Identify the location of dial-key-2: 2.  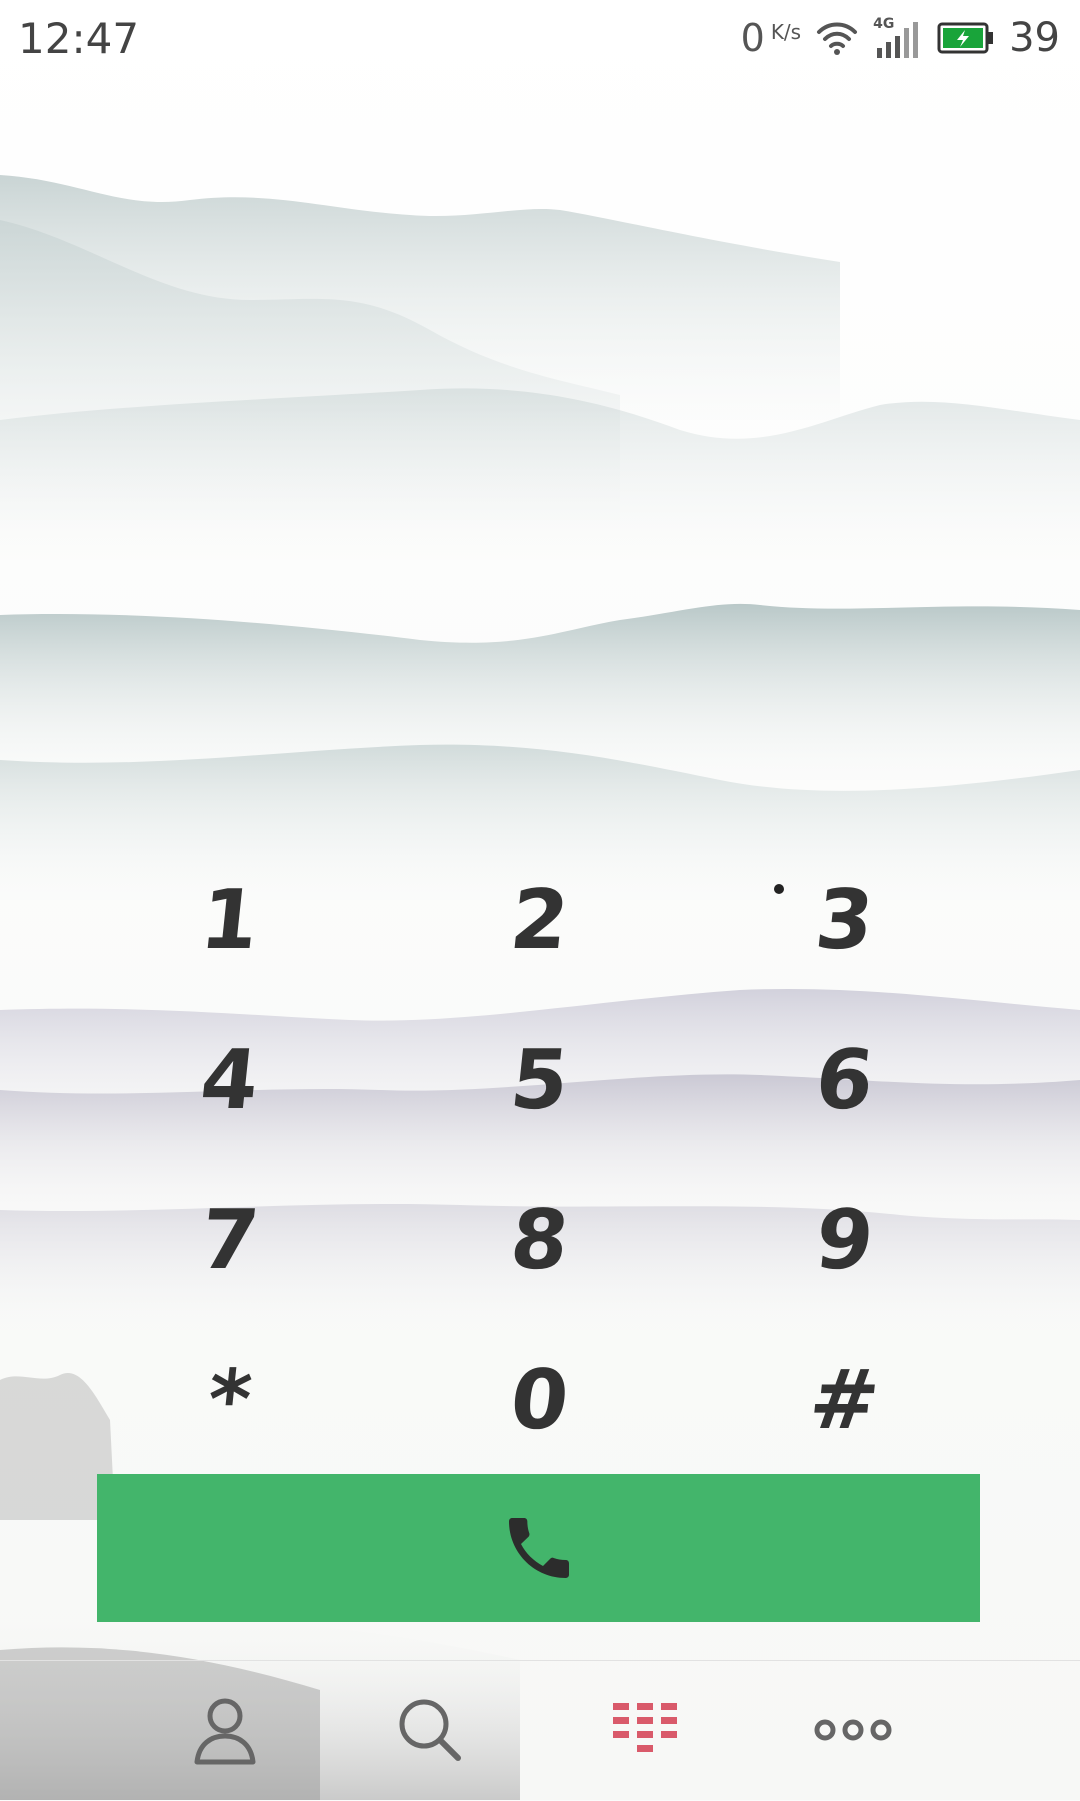
(540, 920).